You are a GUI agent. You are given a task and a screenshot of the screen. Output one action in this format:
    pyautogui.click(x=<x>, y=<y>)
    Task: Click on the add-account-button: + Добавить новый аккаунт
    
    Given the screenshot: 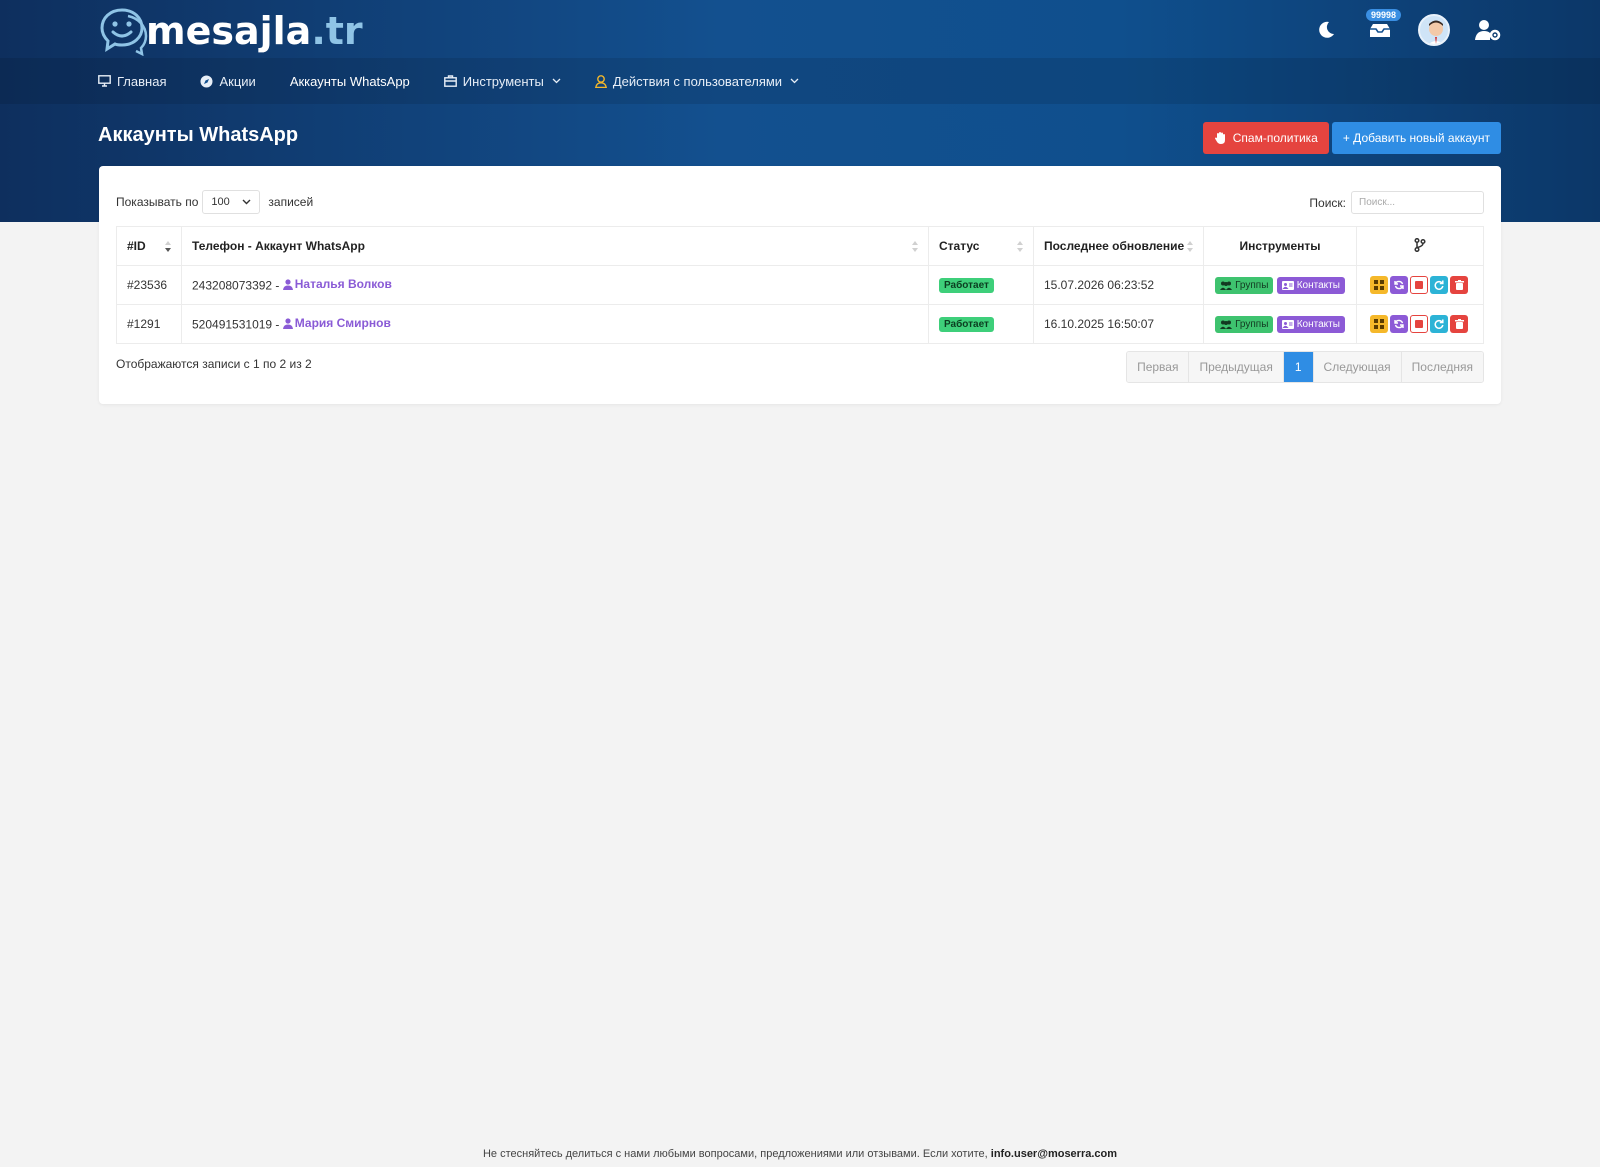 What is the action you would take?
    pyautogui.click(x=1416, y=138)
    